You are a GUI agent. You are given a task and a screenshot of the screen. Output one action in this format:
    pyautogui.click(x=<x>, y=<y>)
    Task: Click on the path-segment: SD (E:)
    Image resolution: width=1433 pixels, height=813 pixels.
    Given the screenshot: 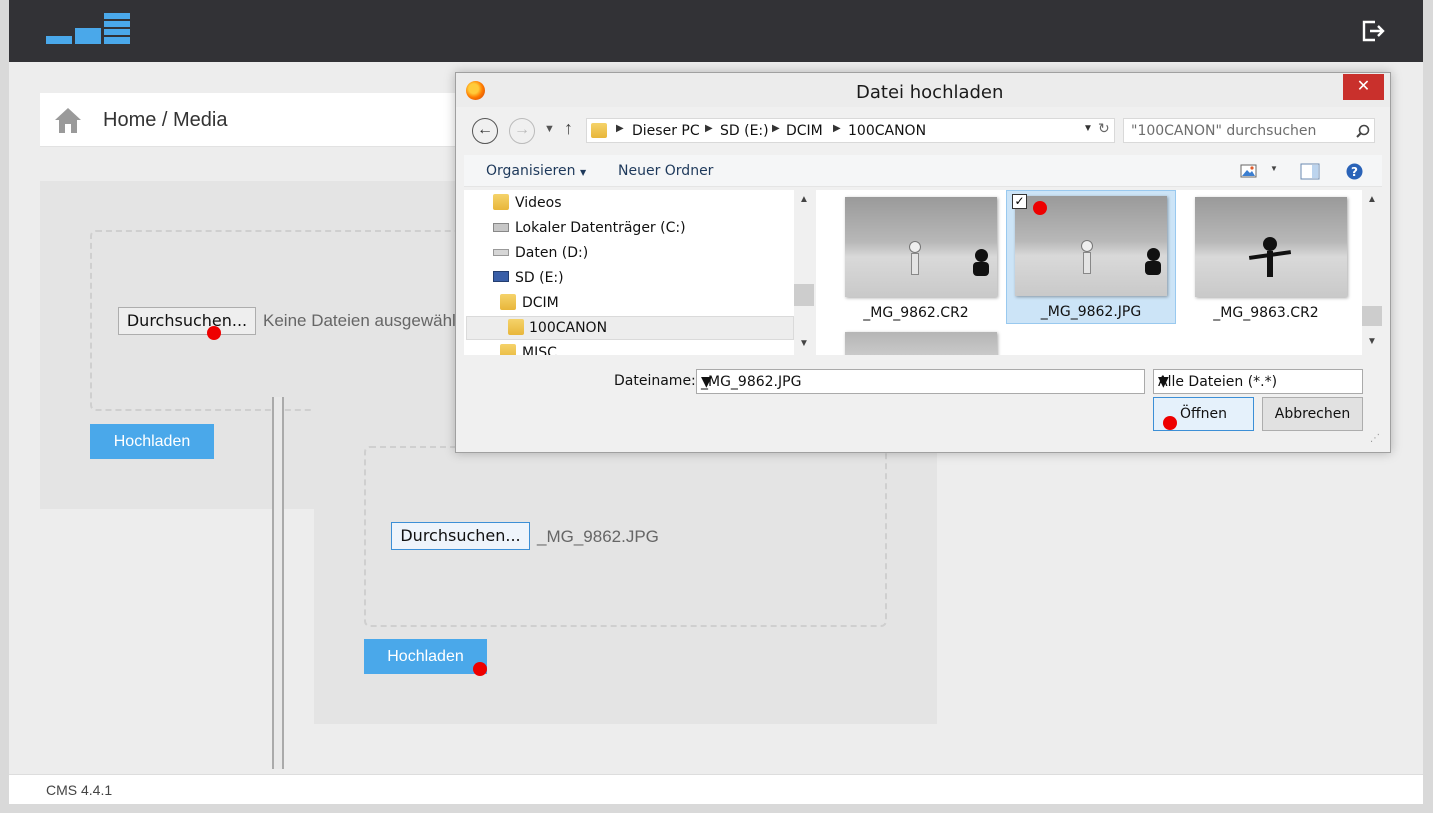 What is the action you would take?
    pyautogui.click(x=744, y=131)
    